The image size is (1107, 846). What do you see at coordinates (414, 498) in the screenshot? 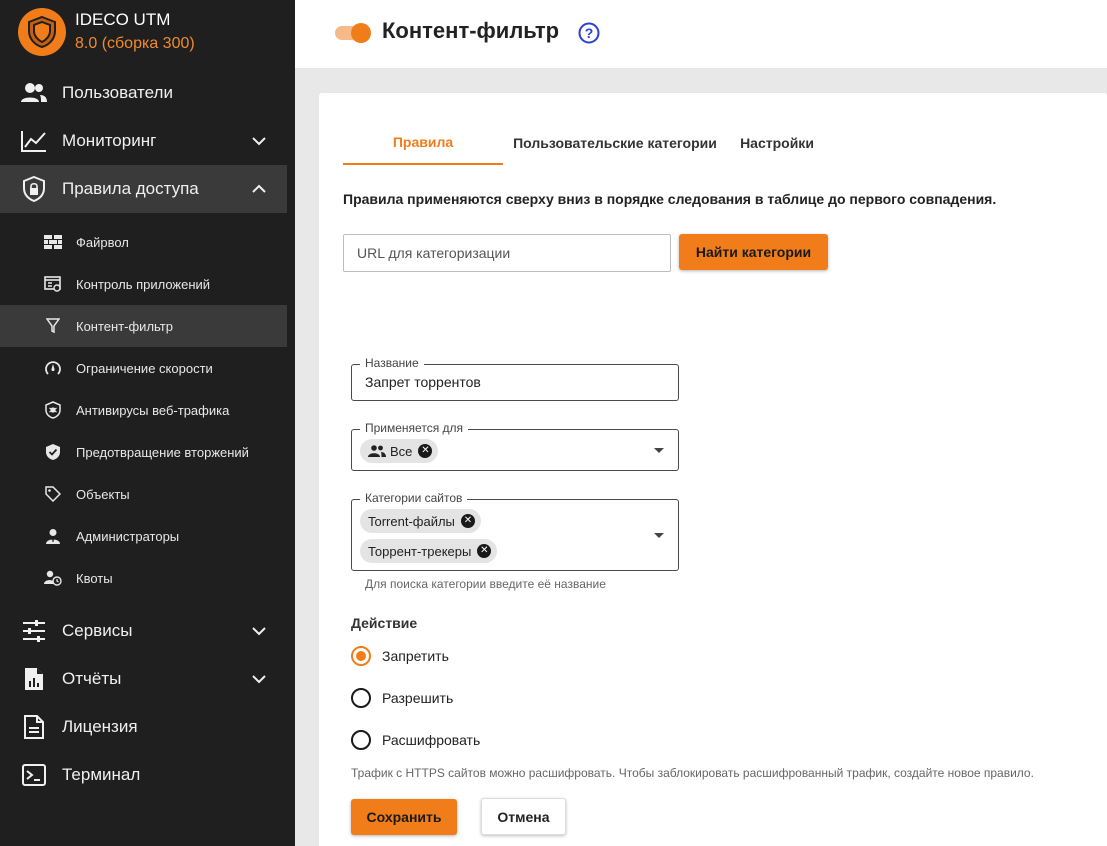
I see `field-label: Категории сайтов` at bounding box center [414, 498].